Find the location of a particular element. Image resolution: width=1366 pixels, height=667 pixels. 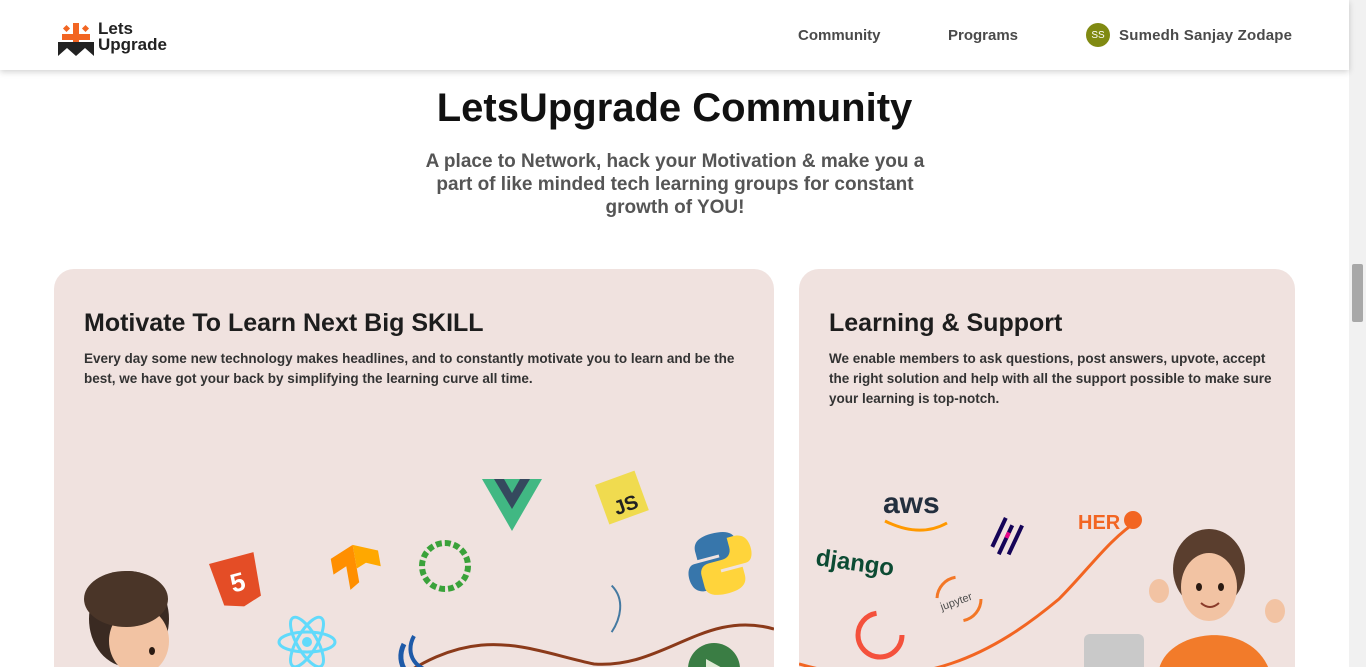

scrollbar-thumb is located at coordinates (1357, 293).